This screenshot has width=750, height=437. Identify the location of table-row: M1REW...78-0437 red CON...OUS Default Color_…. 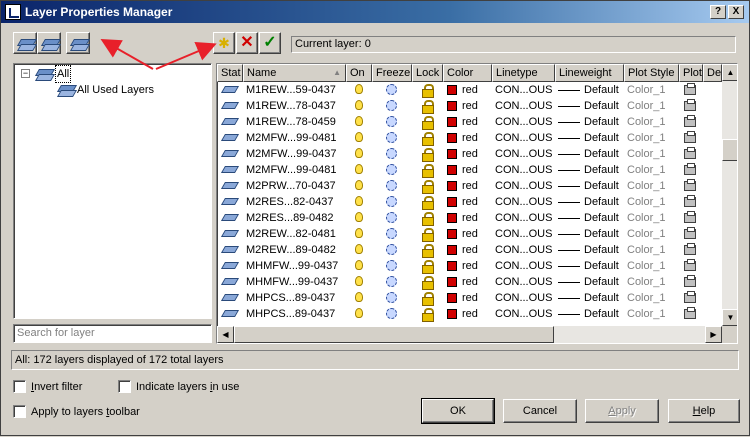
(469, 106).